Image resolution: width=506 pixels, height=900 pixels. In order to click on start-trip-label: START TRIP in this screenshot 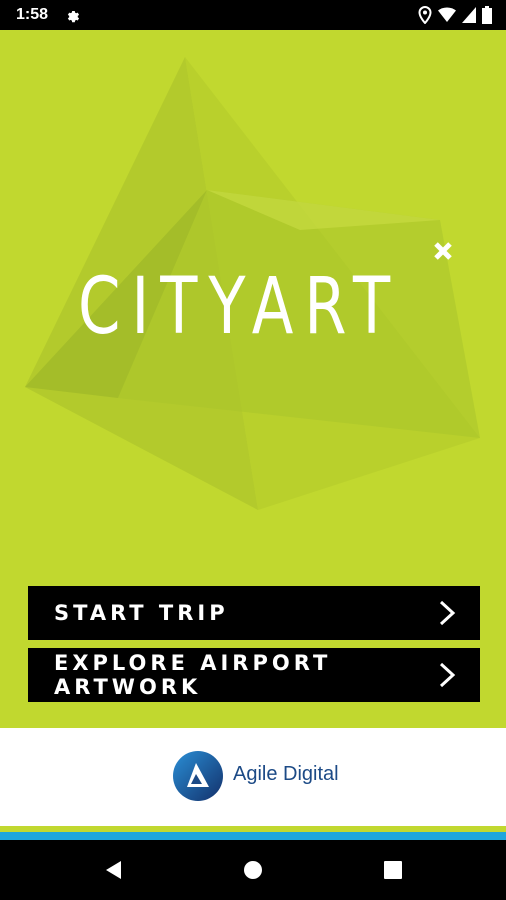, I will do `click(141, 613)`.